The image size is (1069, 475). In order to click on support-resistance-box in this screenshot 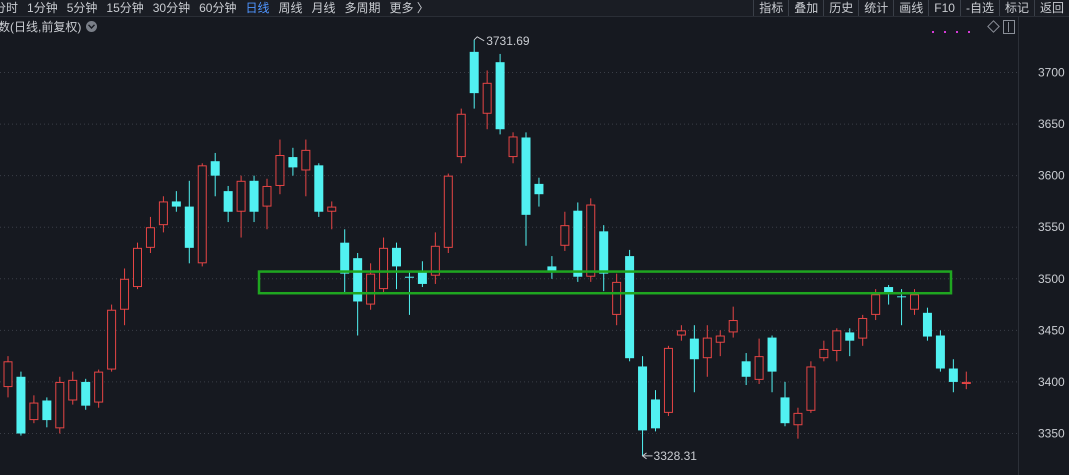, I will do `click(605, 282)`.